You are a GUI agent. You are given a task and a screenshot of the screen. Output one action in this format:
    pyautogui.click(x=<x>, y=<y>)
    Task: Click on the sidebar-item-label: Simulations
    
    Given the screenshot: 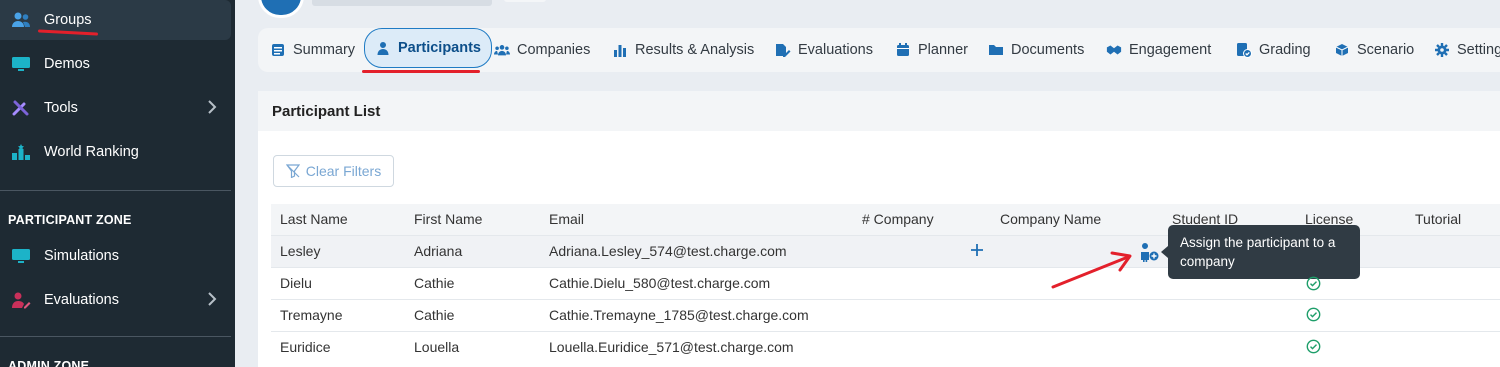 What is the action you would take?
    pyautogui.click(x=81, y=256)
    